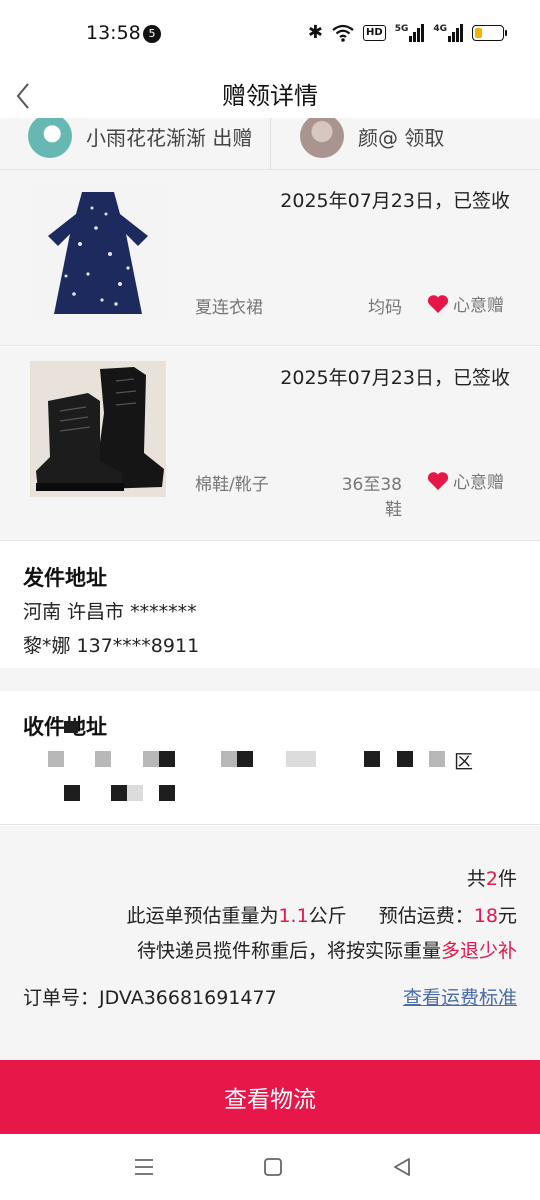 The image size is (540, 1200). What do you see at coordinates (152, 34) in the screenshot?
I see `notification-badge: 5` at bounding box center [152, 34].